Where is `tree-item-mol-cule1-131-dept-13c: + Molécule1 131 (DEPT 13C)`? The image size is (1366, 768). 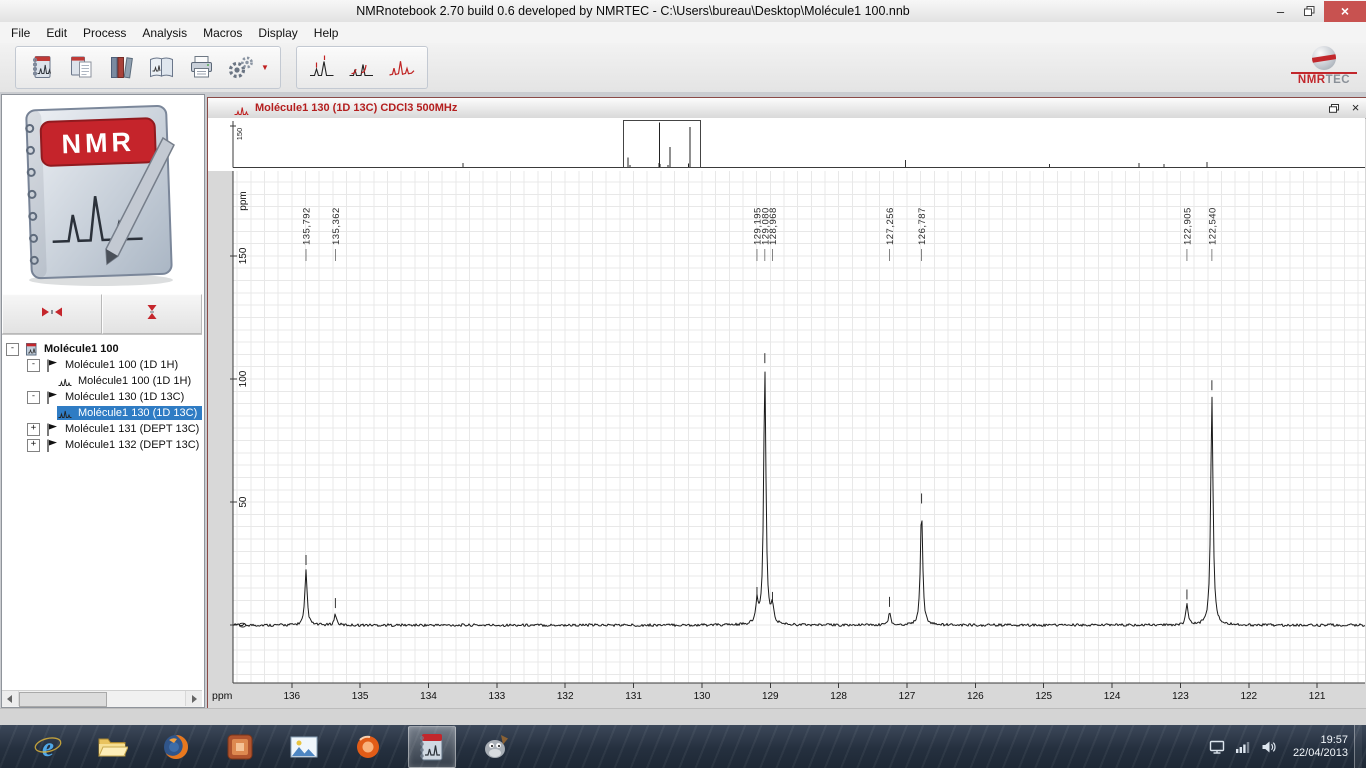 tree-item-mol-cule1-131-dept-13c: + Molécule1 131 (DEPT 13C) is located at coordinates (102, 429).